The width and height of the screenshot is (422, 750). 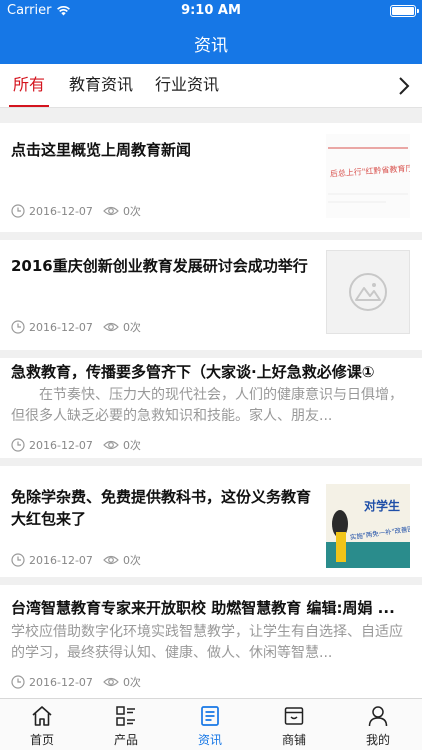 What do you see at coordinates (211, 295) in the screenshot?
I see `article-item: 2016重庆创新创业教育发展研讨会成功举行 2016-12-07 0次` at bounding box center [211, 295].